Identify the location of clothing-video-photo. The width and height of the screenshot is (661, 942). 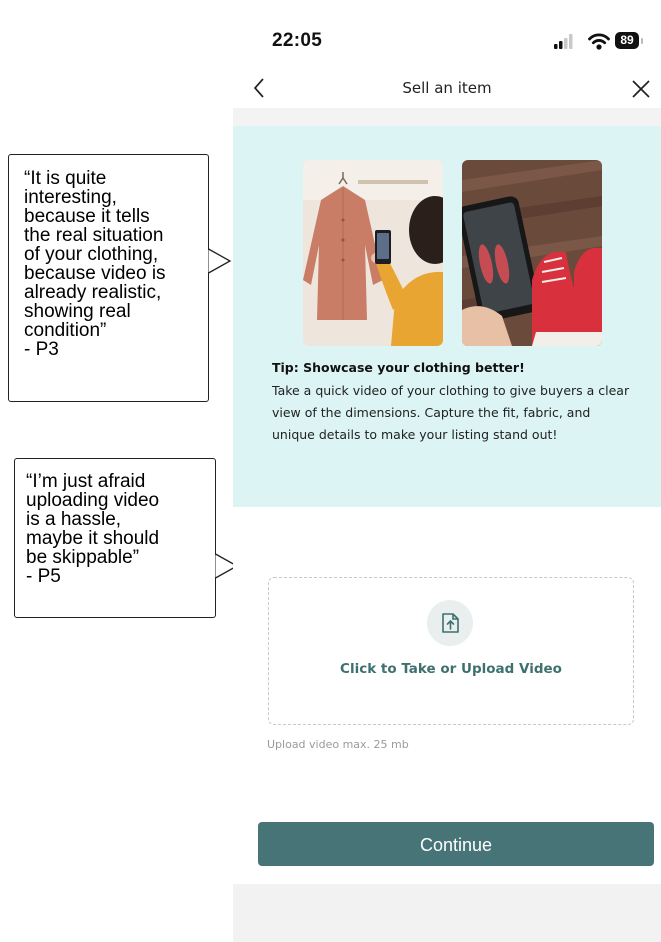
(373, 253).